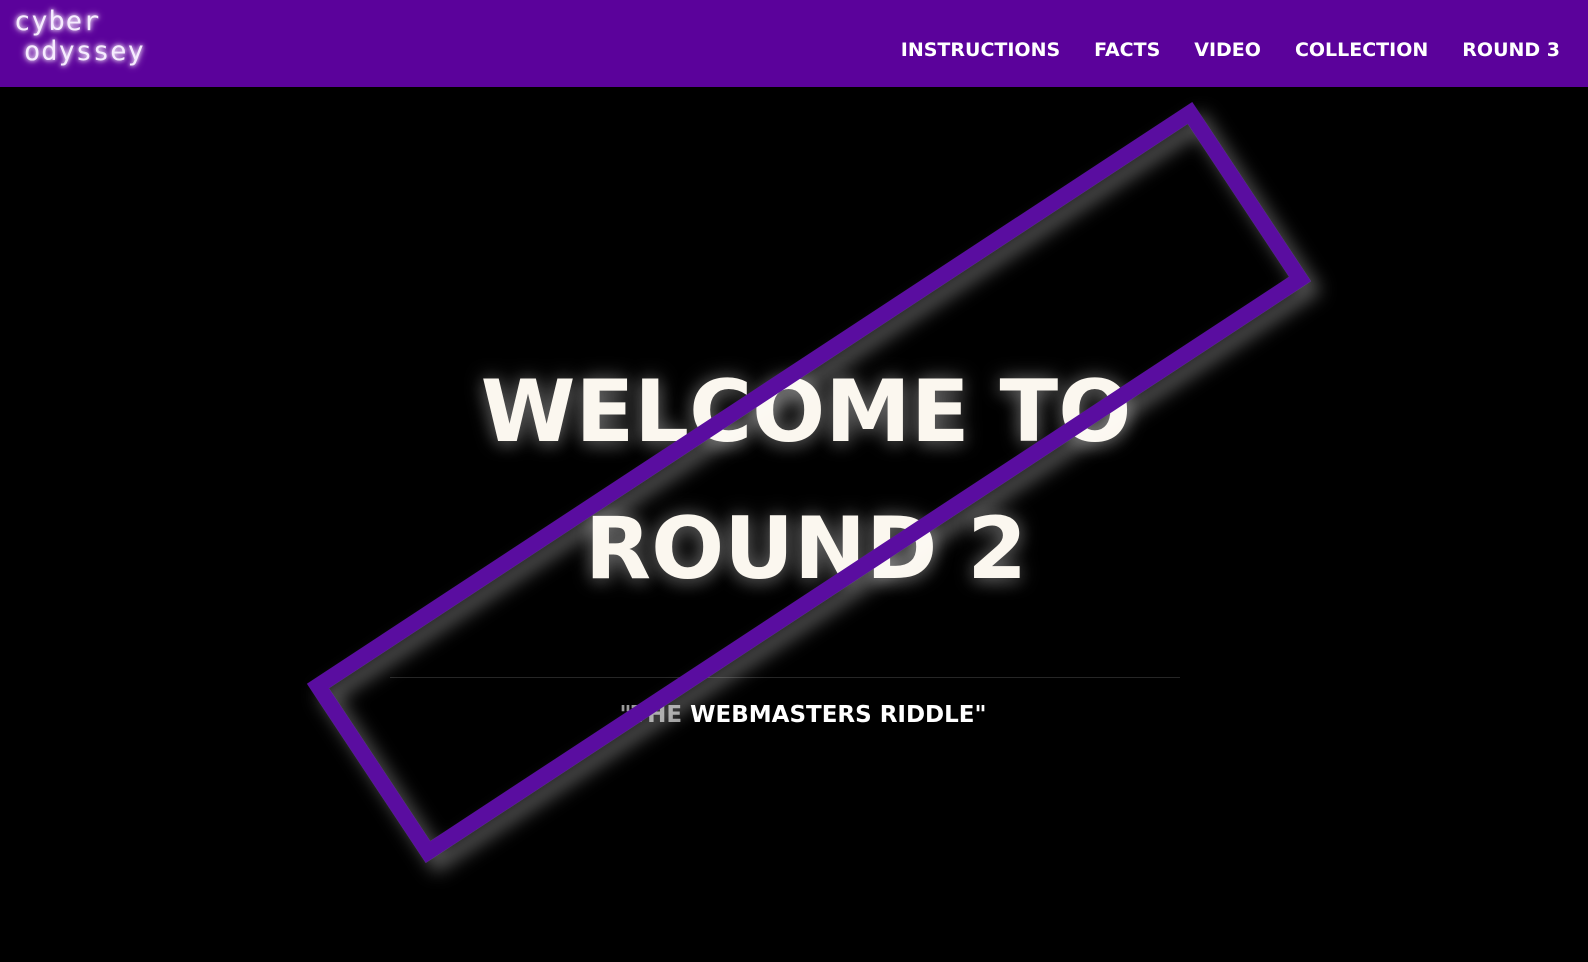 The image size is (1588, 962). Describe the element at coordinates (806, 549) in the screenshot. I see `hero-headline-line2: ROUND 2` at that location.